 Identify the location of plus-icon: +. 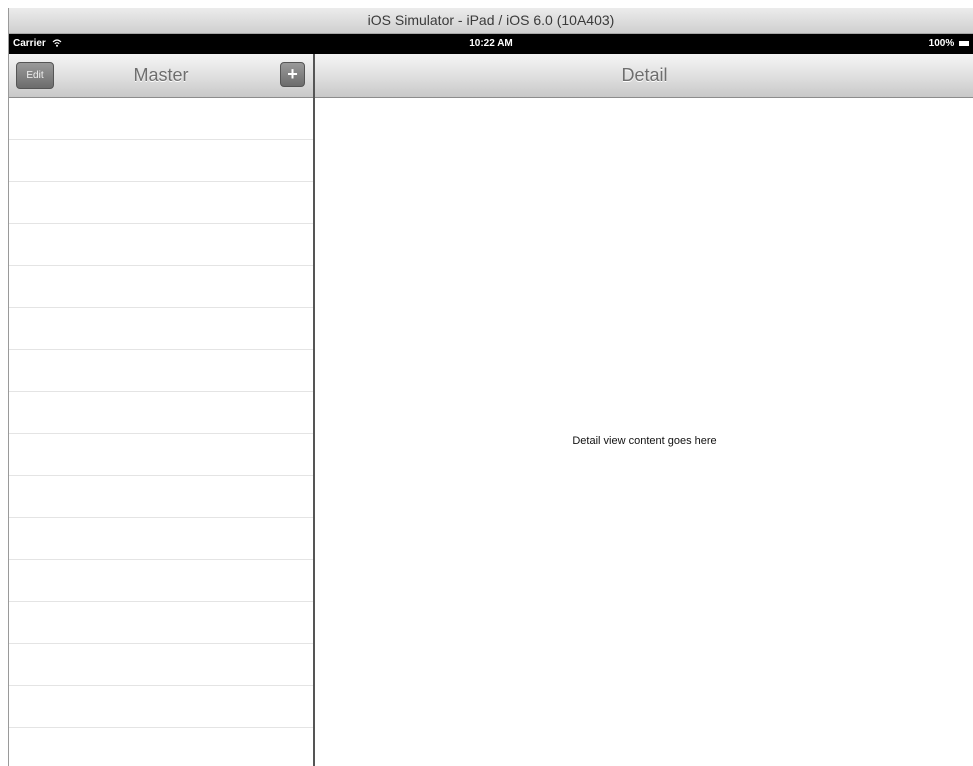
(292, 74).